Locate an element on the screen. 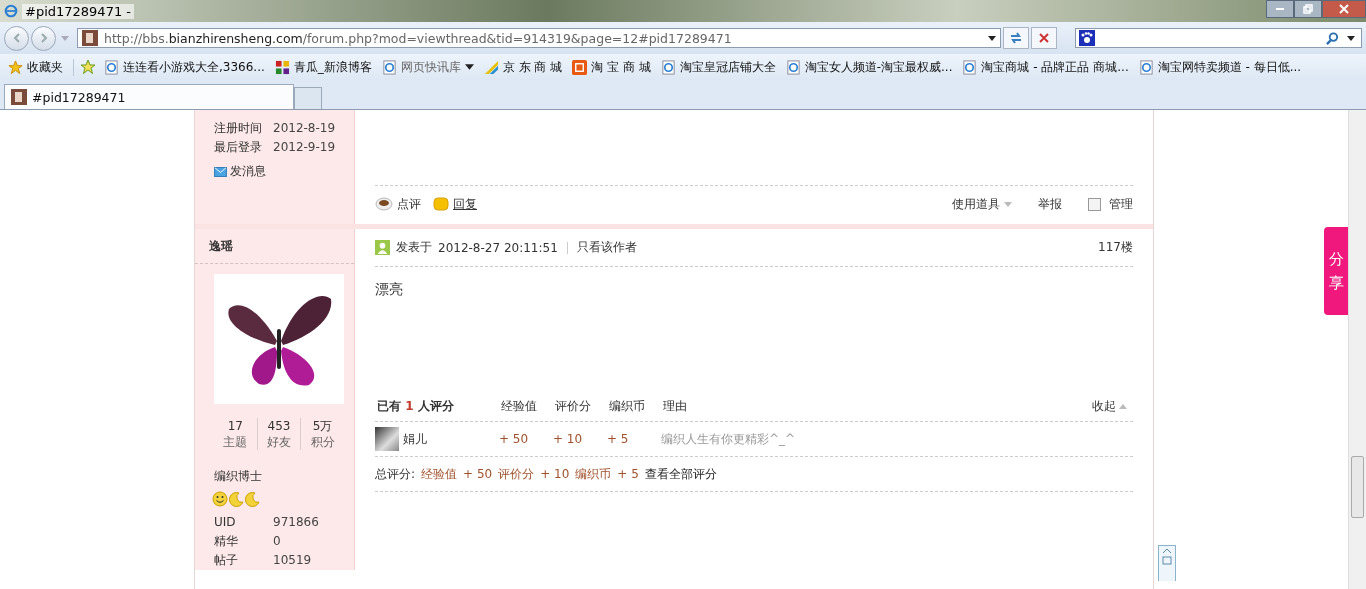  minimize-icon is located at coordinates (1280, 9).